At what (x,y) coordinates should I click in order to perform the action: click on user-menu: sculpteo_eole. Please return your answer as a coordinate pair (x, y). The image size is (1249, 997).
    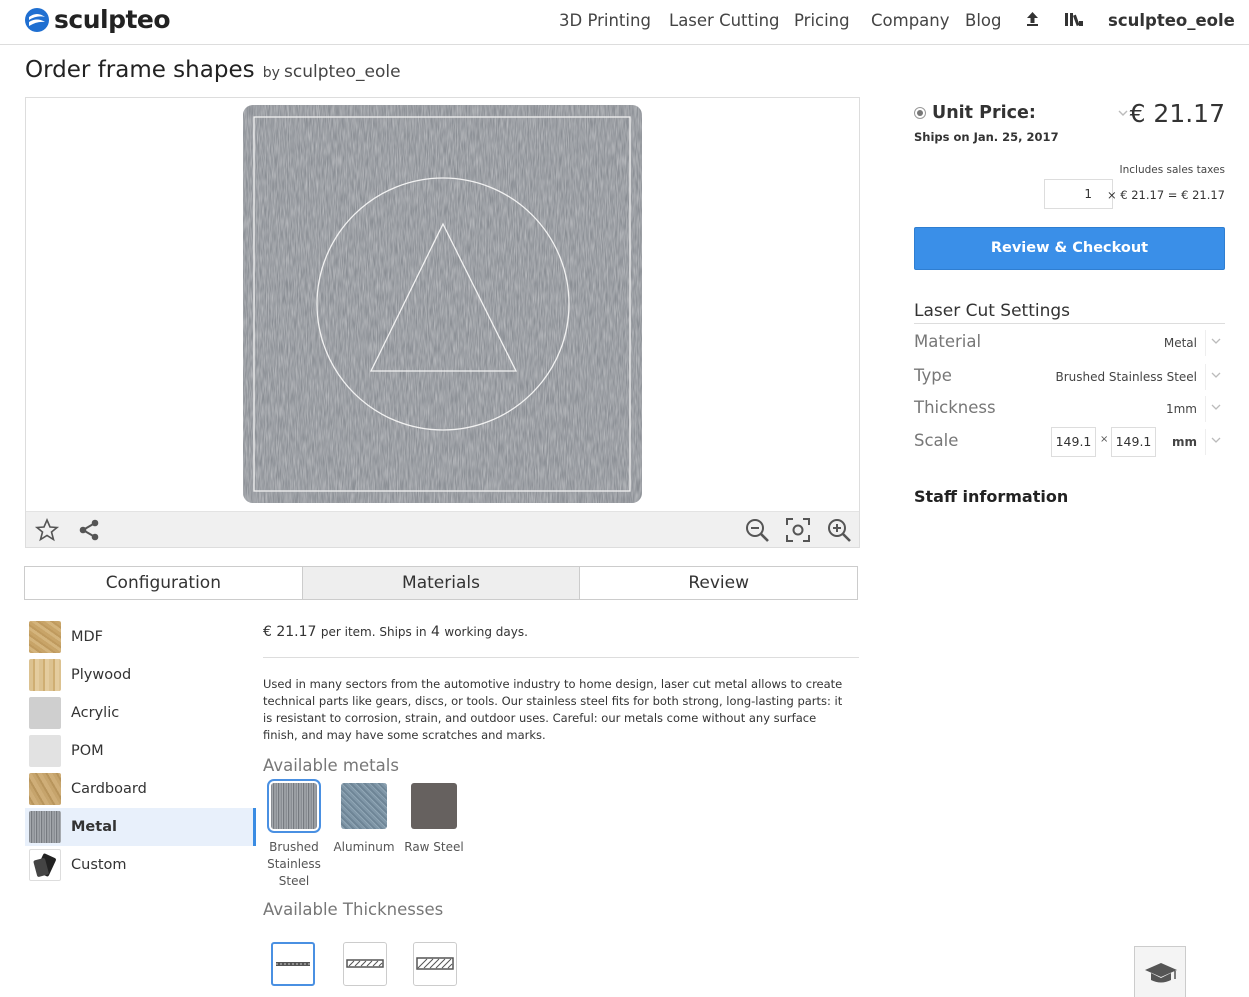
    Looking at the image, I should click on (1171, 20).